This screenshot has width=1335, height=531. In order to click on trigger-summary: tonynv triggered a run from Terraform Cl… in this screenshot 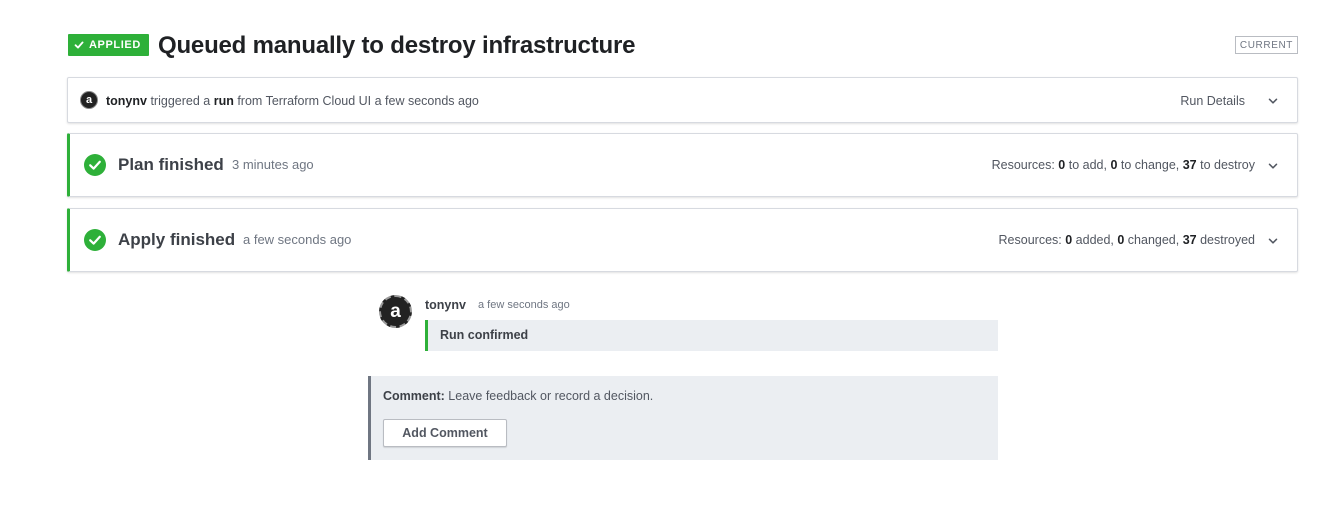, I will do `click(292, 101)`.